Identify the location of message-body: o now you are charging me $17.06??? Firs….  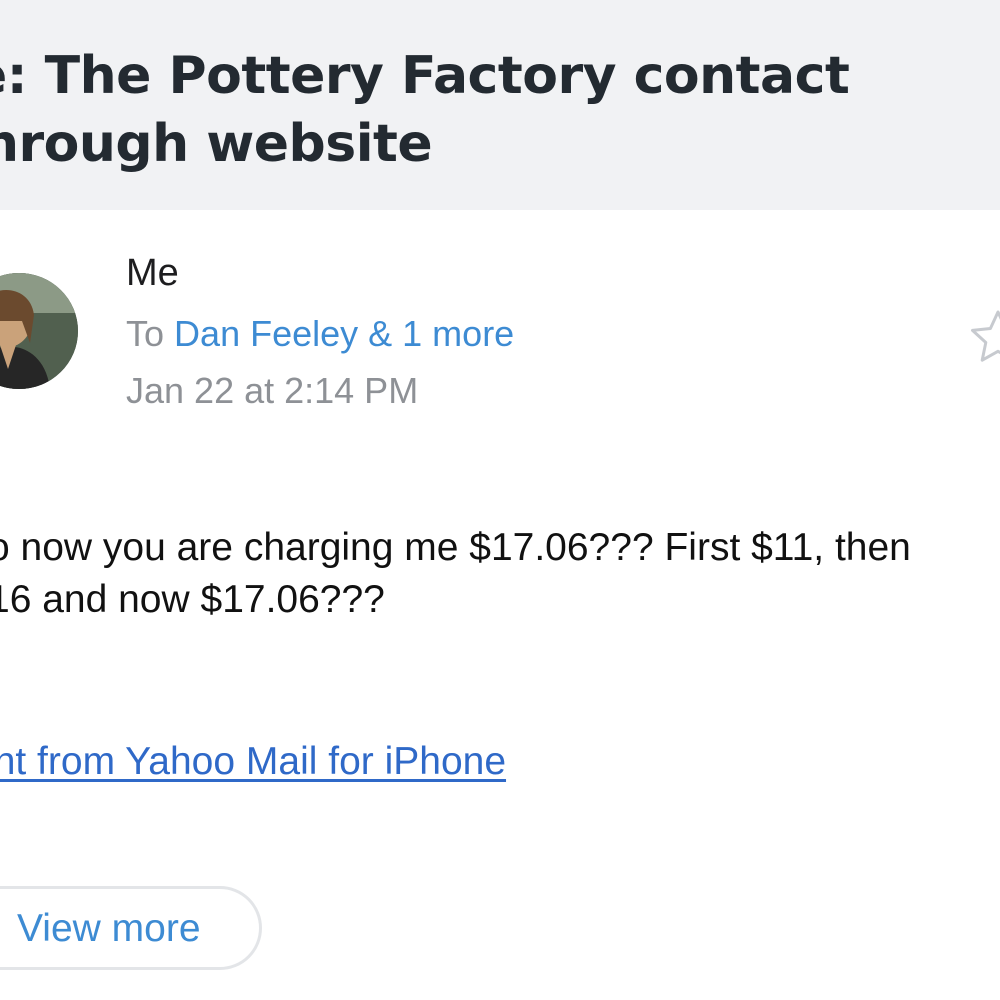
(500, 574).